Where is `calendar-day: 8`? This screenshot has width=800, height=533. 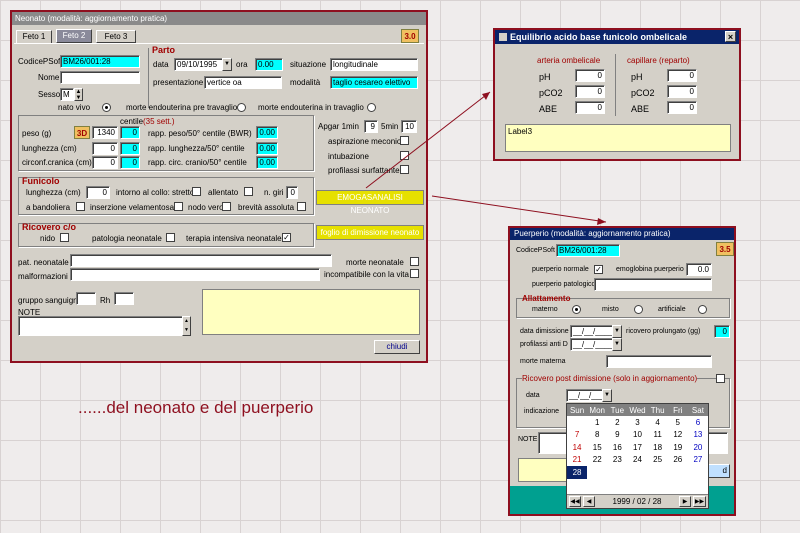
calendar-day: 8 is located at coordinates (597, 435).